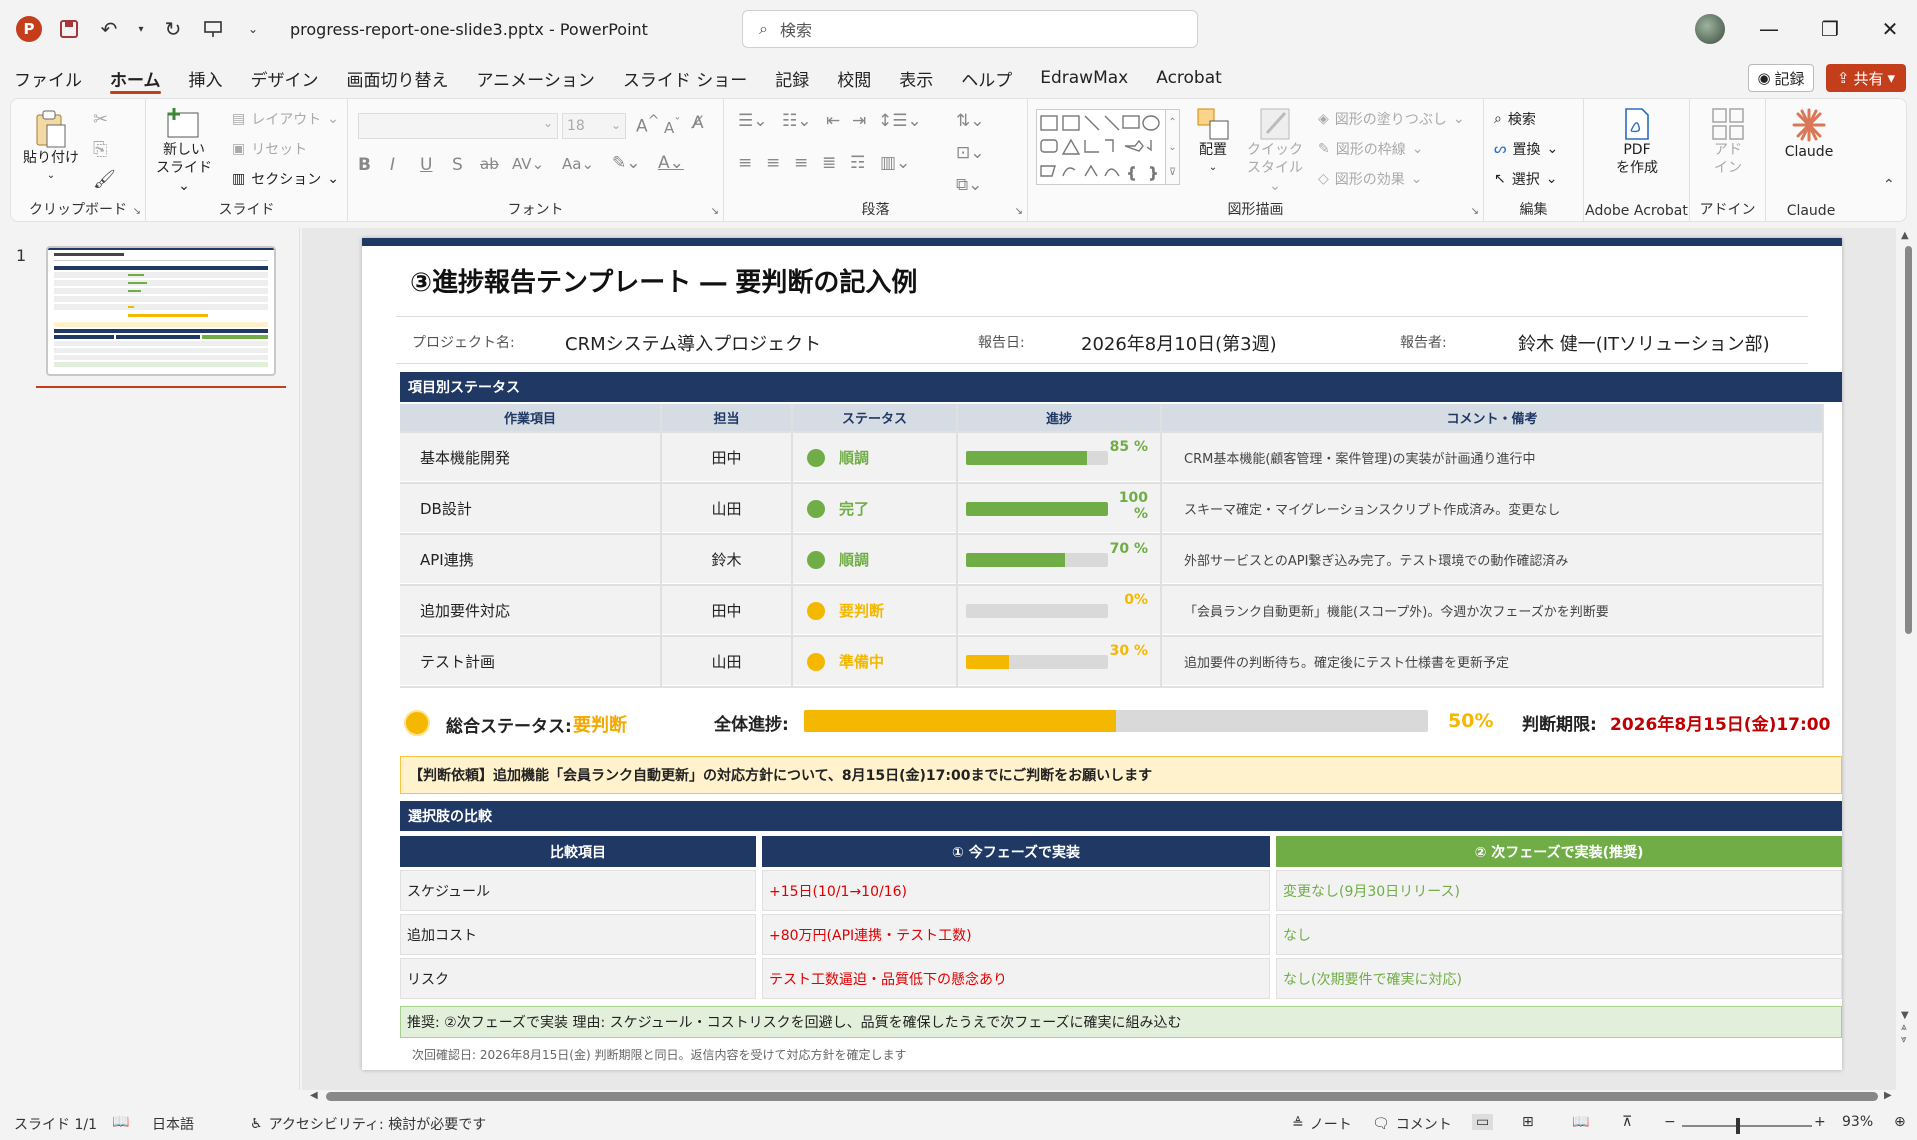 This screenshot has height=1140, width=1917. I want to click on tab-7: 記録, so click(792, 78).